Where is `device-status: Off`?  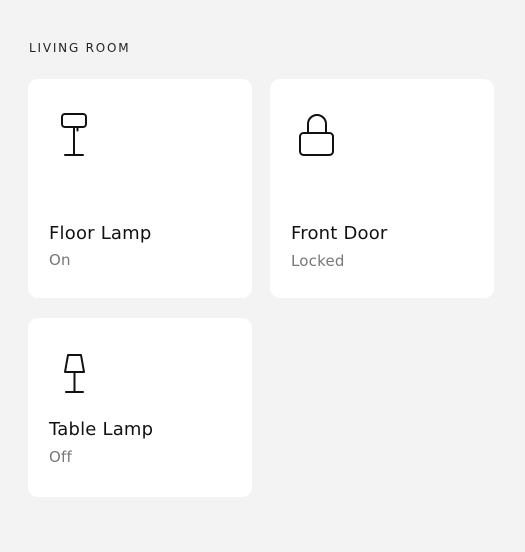 device-status: Off is located at coordinates (60, 457).